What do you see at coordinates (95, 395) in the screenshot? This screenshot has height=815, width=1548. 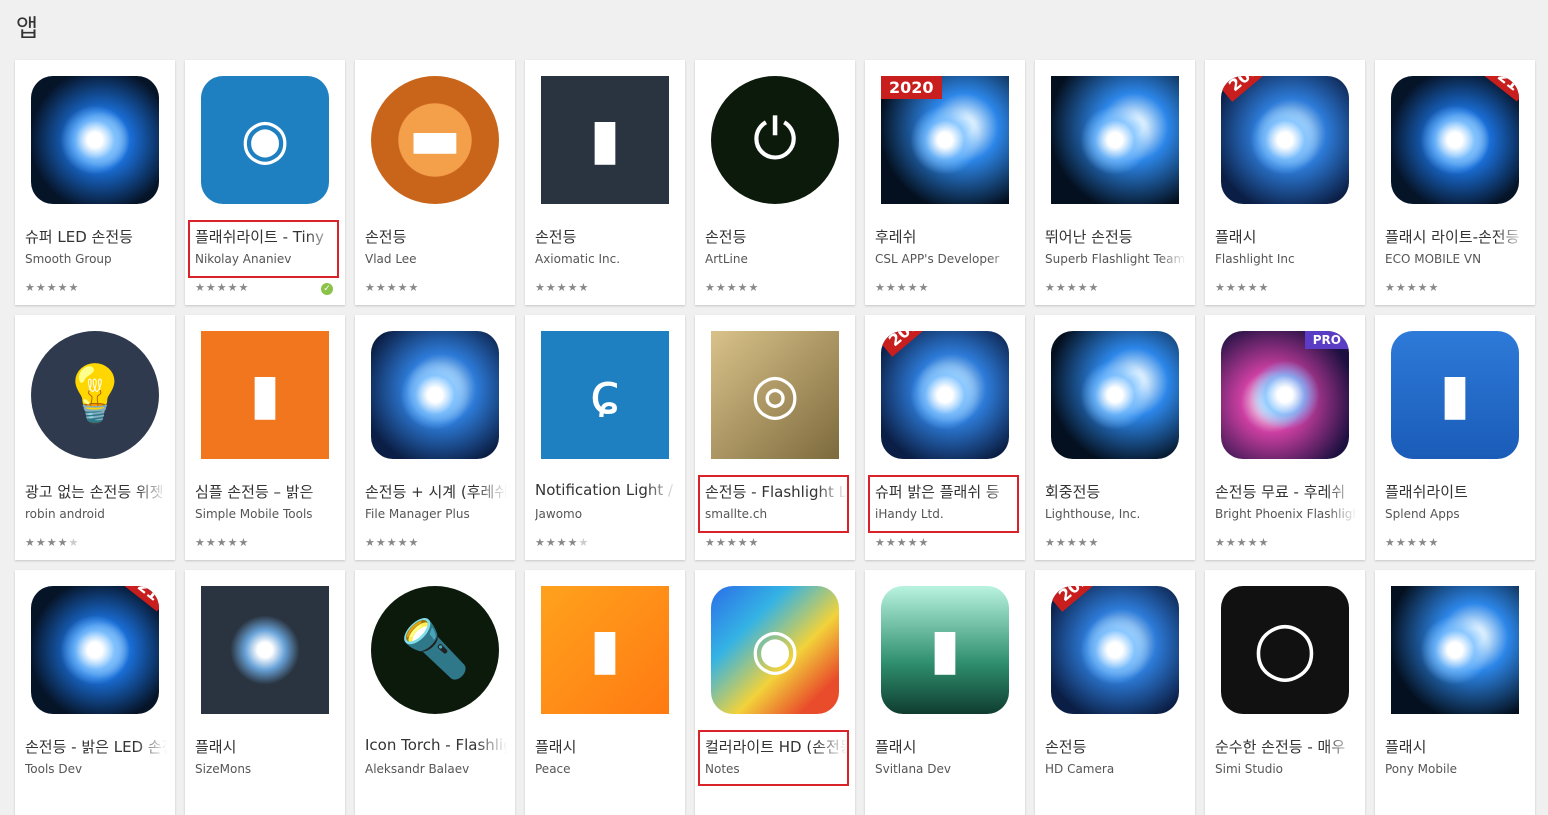 I see `light-bulb-icon: 💡` at bounding box center [95, 395].